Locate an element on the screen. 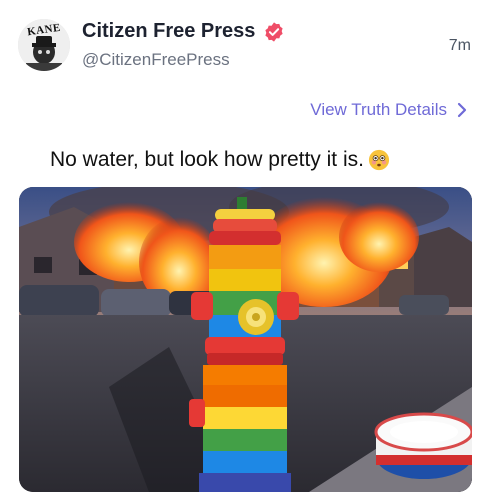  post-timestamp: 7m is located at coordinates (459, 45).